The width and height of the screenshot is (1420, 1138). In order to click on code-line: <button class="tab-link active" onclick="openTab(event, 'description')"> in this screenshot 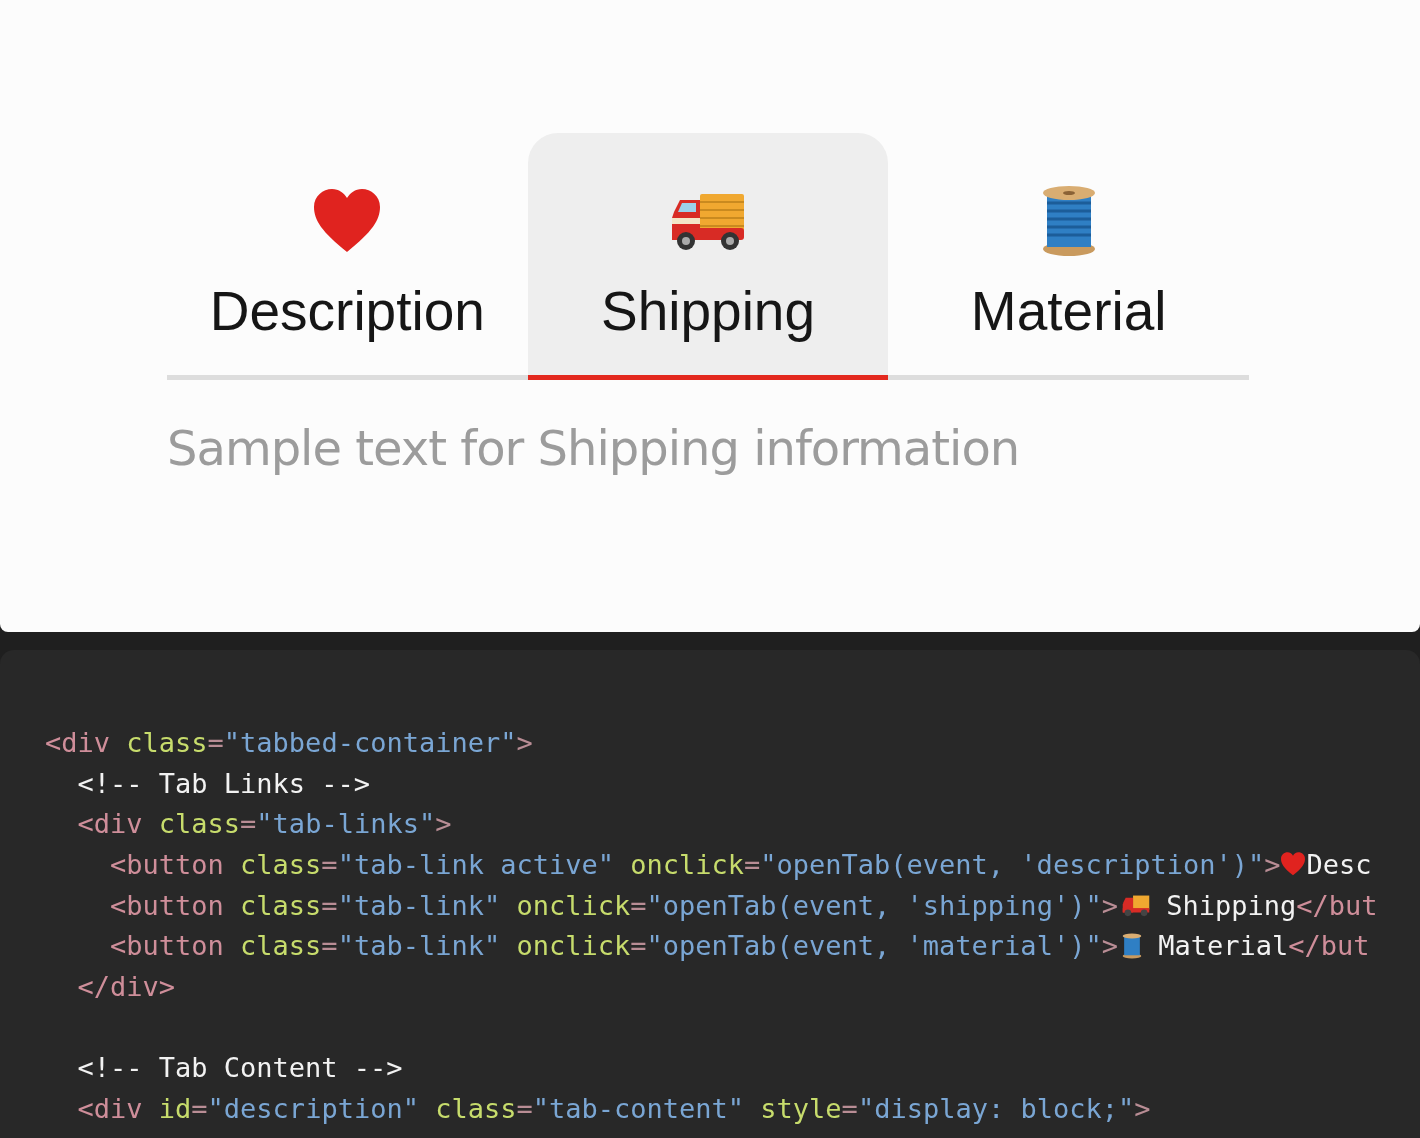, I will do `click(695, 864)`.